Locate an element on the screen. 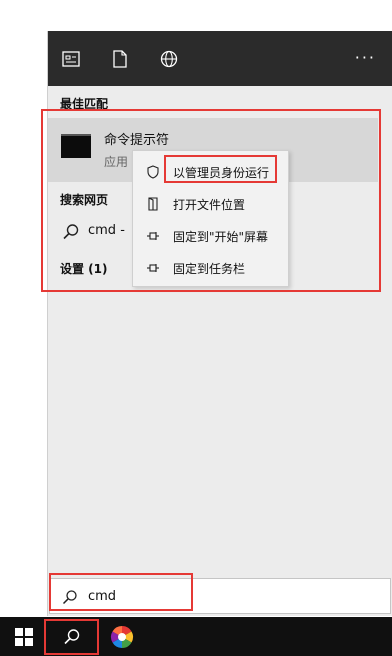 This screenshot has height=656, width=392. colorful-app-icon is located at coordinates (122, 636).